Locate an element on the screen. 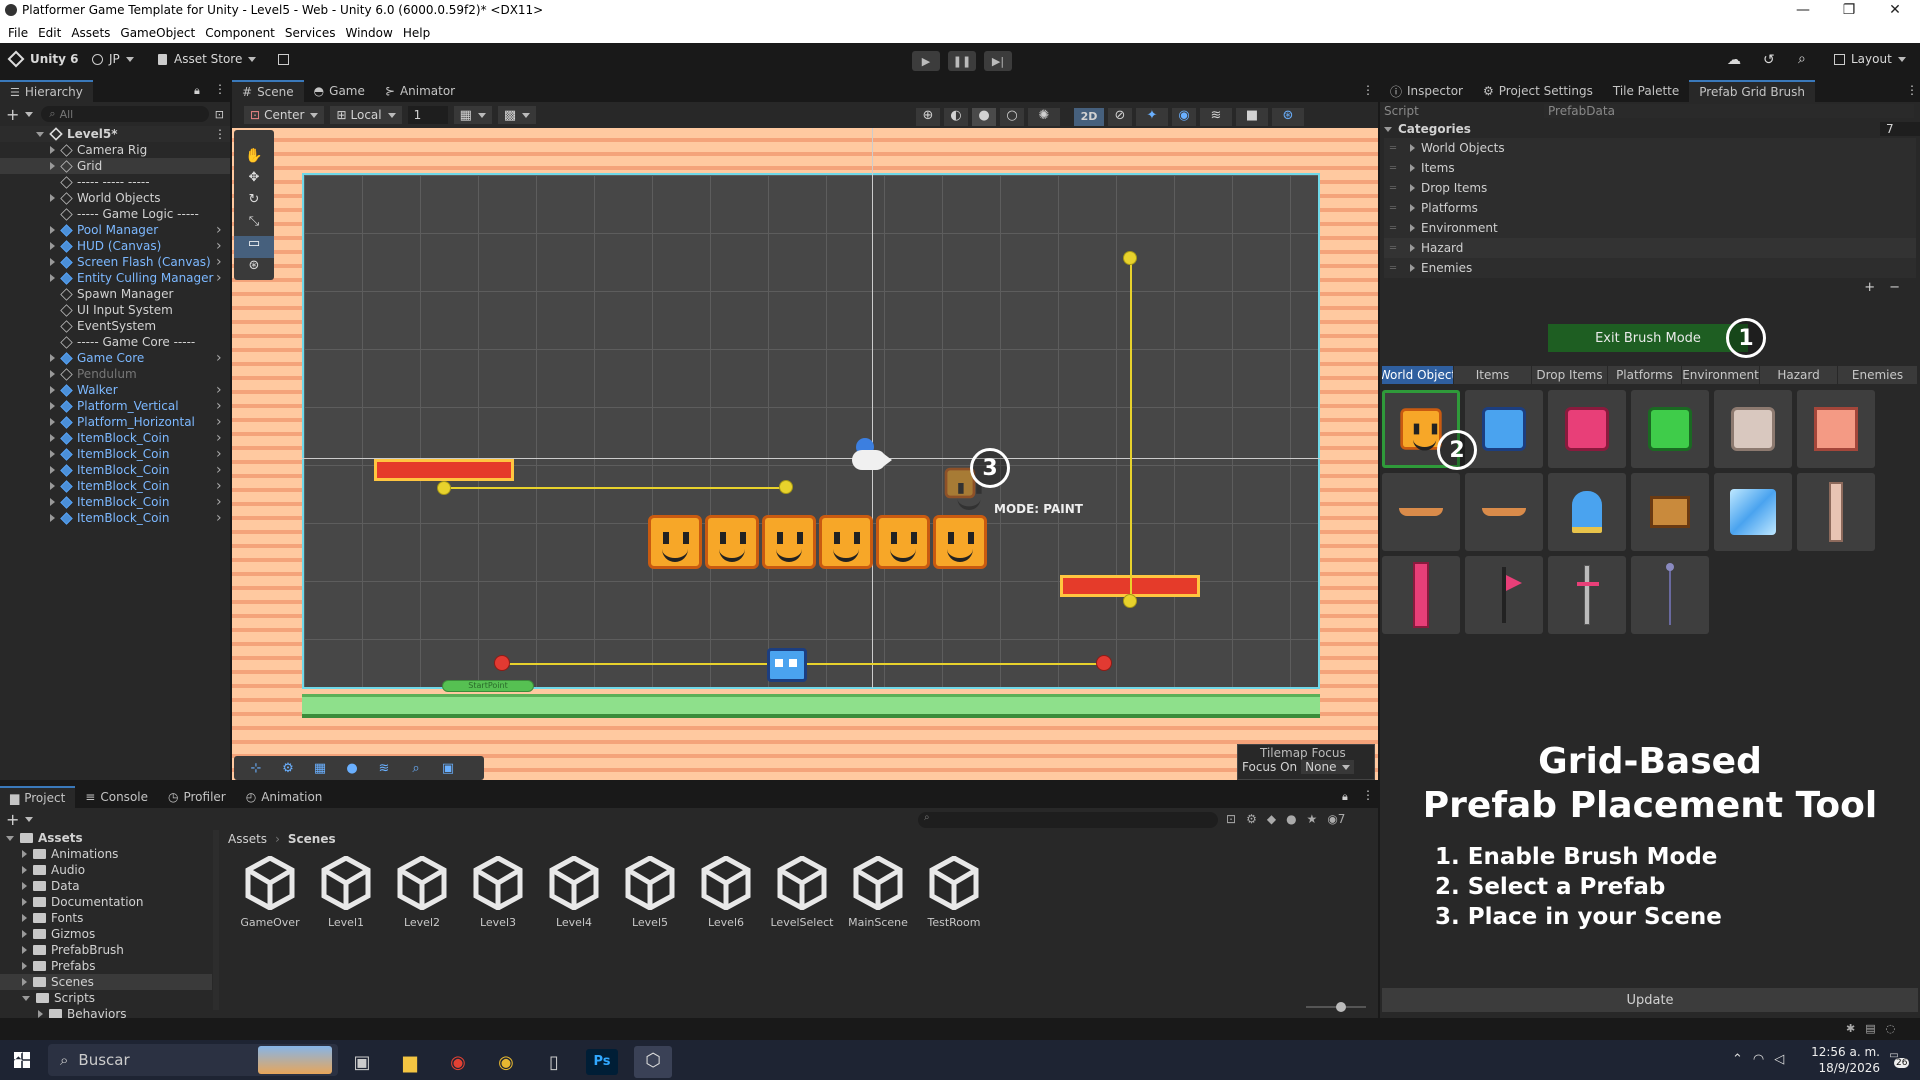 The height and width of the screenshot is (1080, 1920). minimize-button: — is located at coordinates (1803, 11).